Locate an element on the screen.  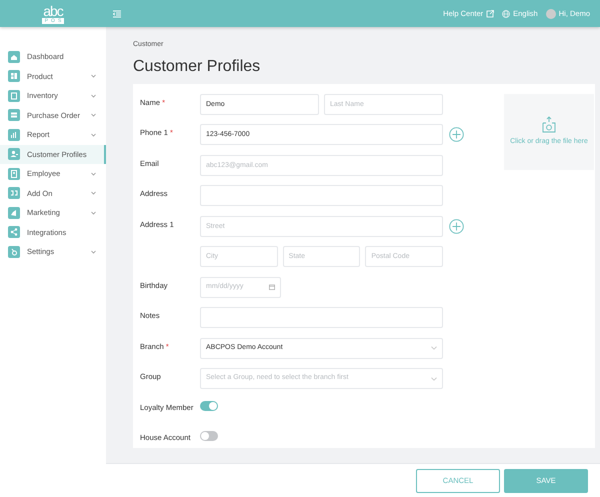
globe-icon is located at coordinates (506, 14).